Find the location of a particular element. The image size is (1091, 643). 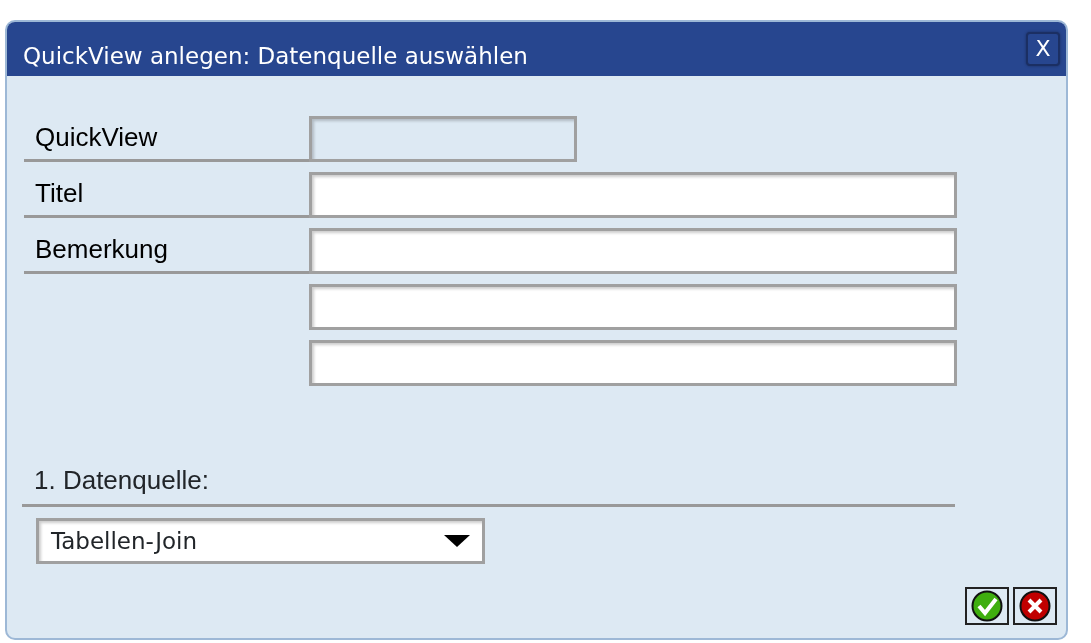

dropdown-arrow-icon is located at coordinates (457, 541).